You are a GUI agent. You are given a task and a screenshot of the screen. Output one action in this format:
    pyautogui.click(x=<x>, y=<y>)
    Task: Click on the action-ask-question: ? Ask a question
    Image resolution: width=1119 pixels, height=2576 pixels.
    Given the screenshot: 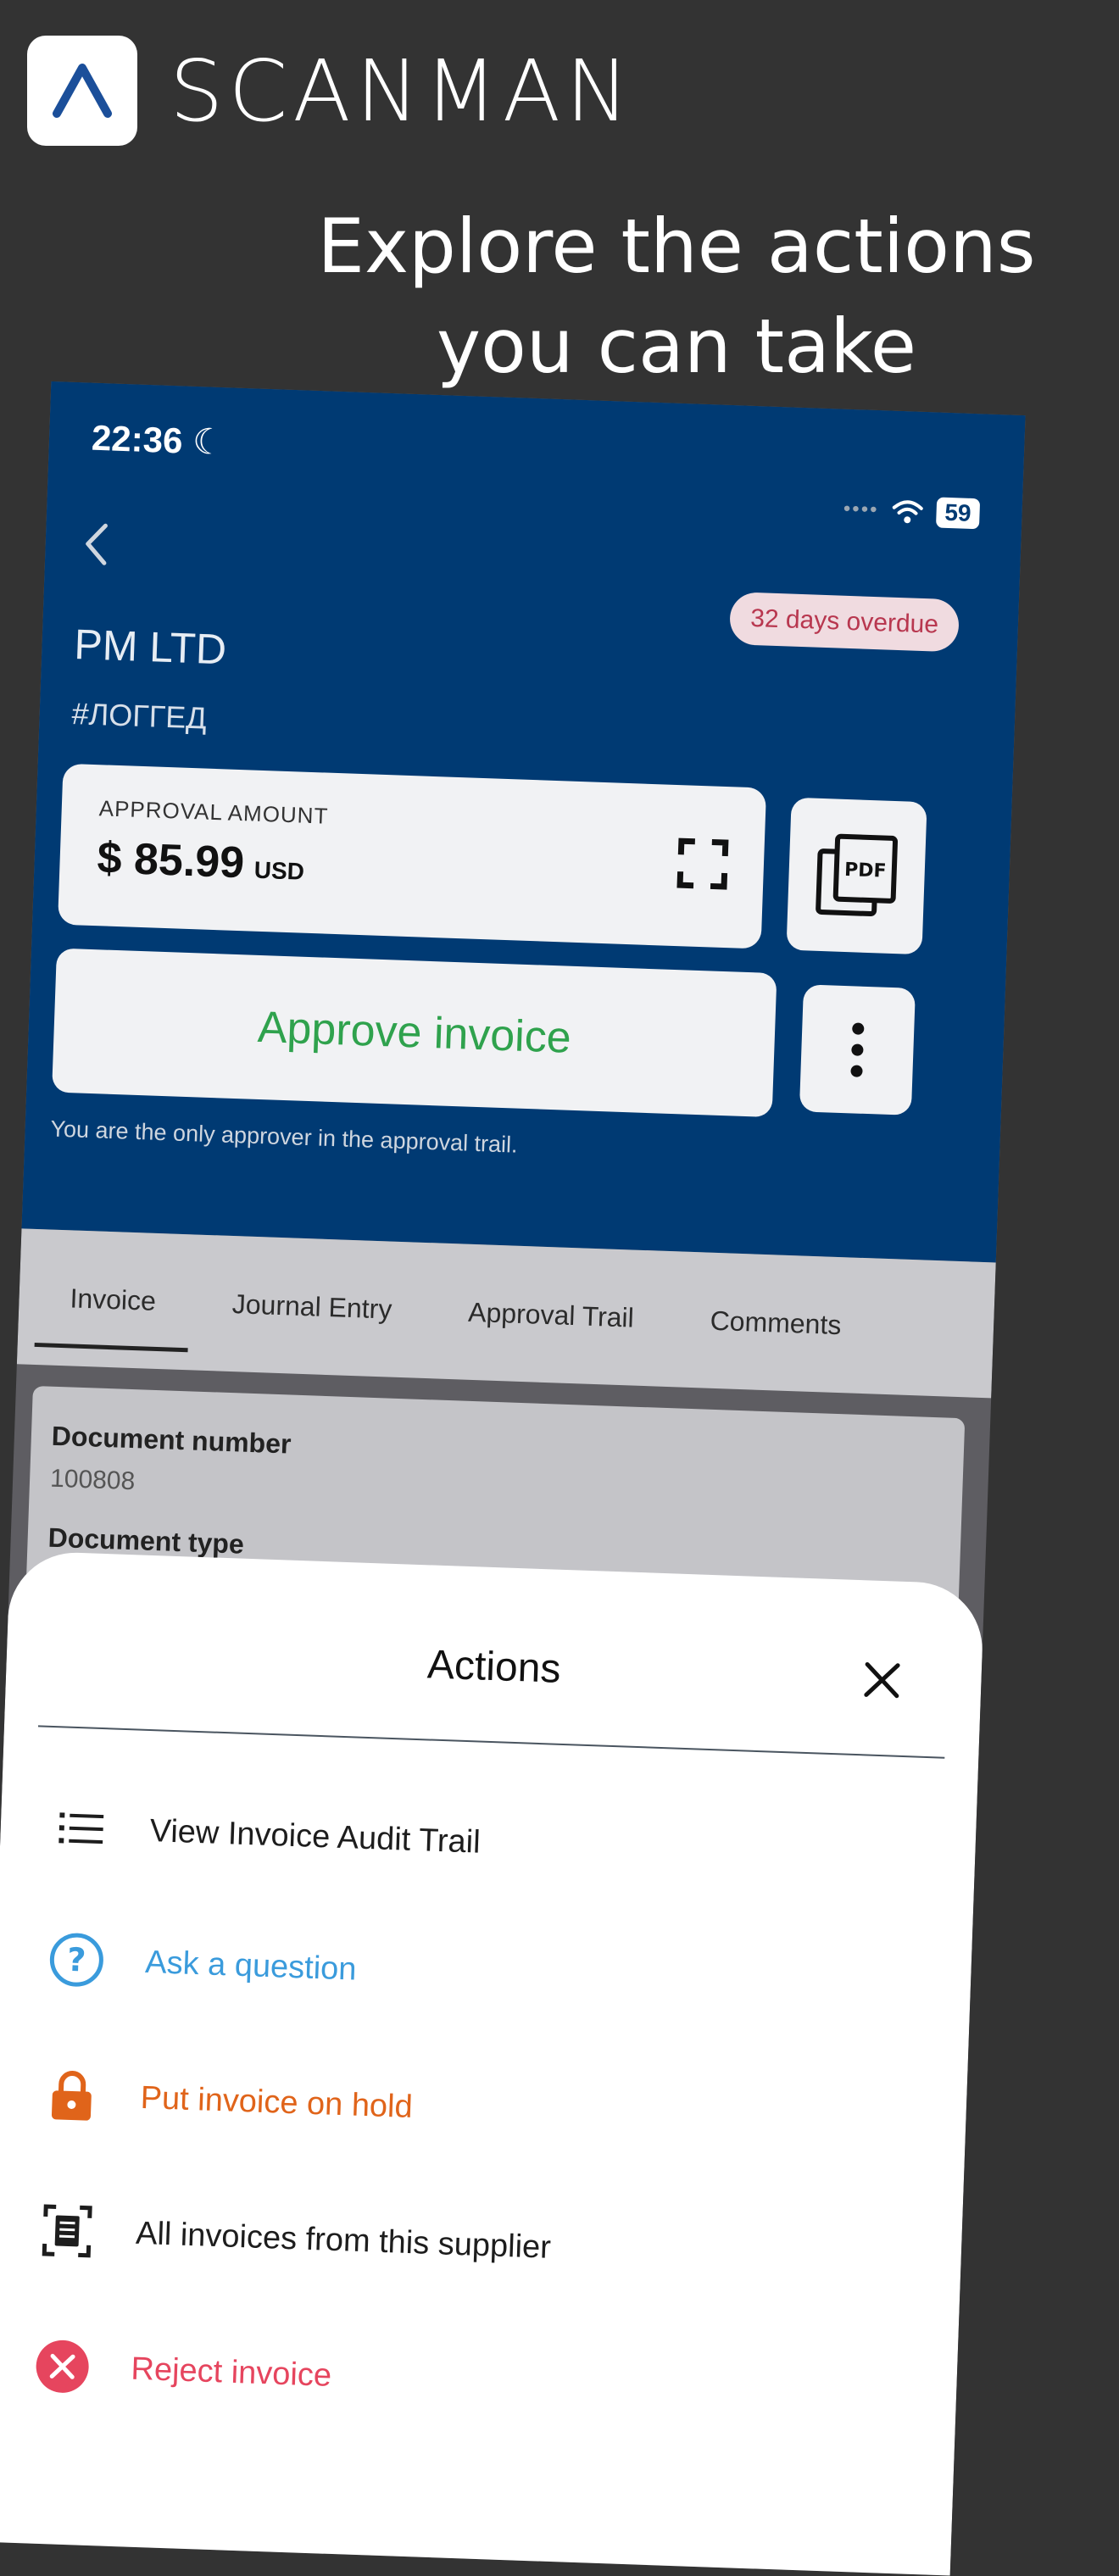 What is the action you would take?
    pyautogui.click(x=201, y=1964)
    